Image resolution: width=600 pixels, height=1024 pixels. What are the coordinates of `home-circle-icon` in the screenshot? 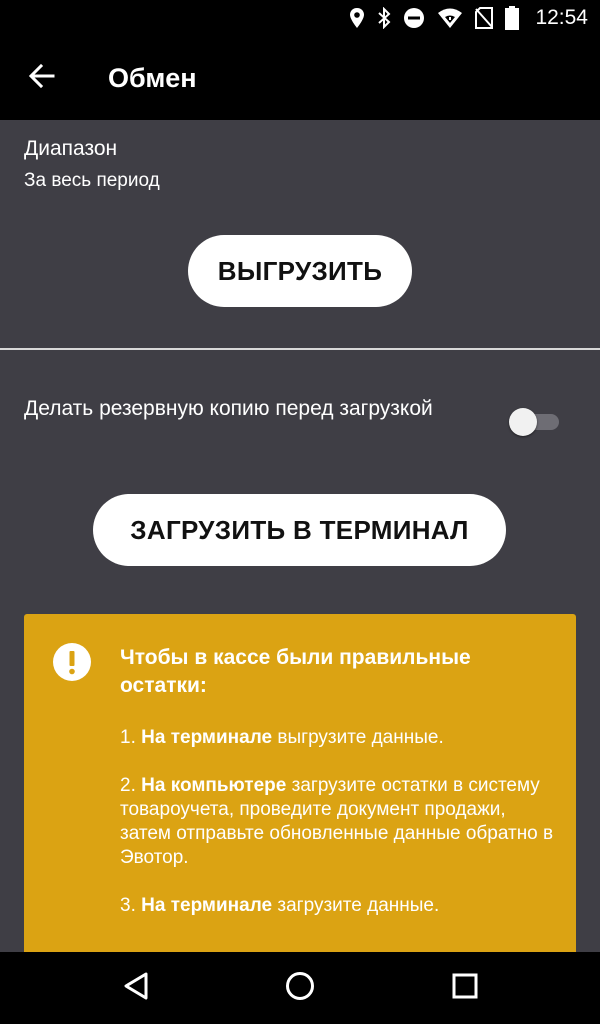 It's located at (300, 988).